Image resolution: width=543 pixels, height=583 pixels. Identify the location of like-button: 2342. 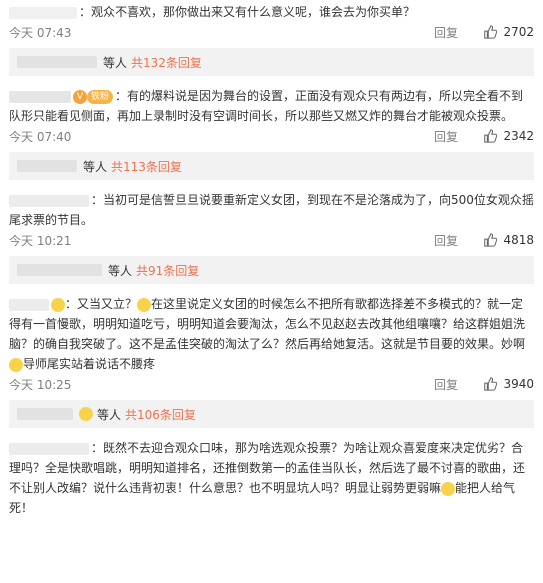
(504, 136).